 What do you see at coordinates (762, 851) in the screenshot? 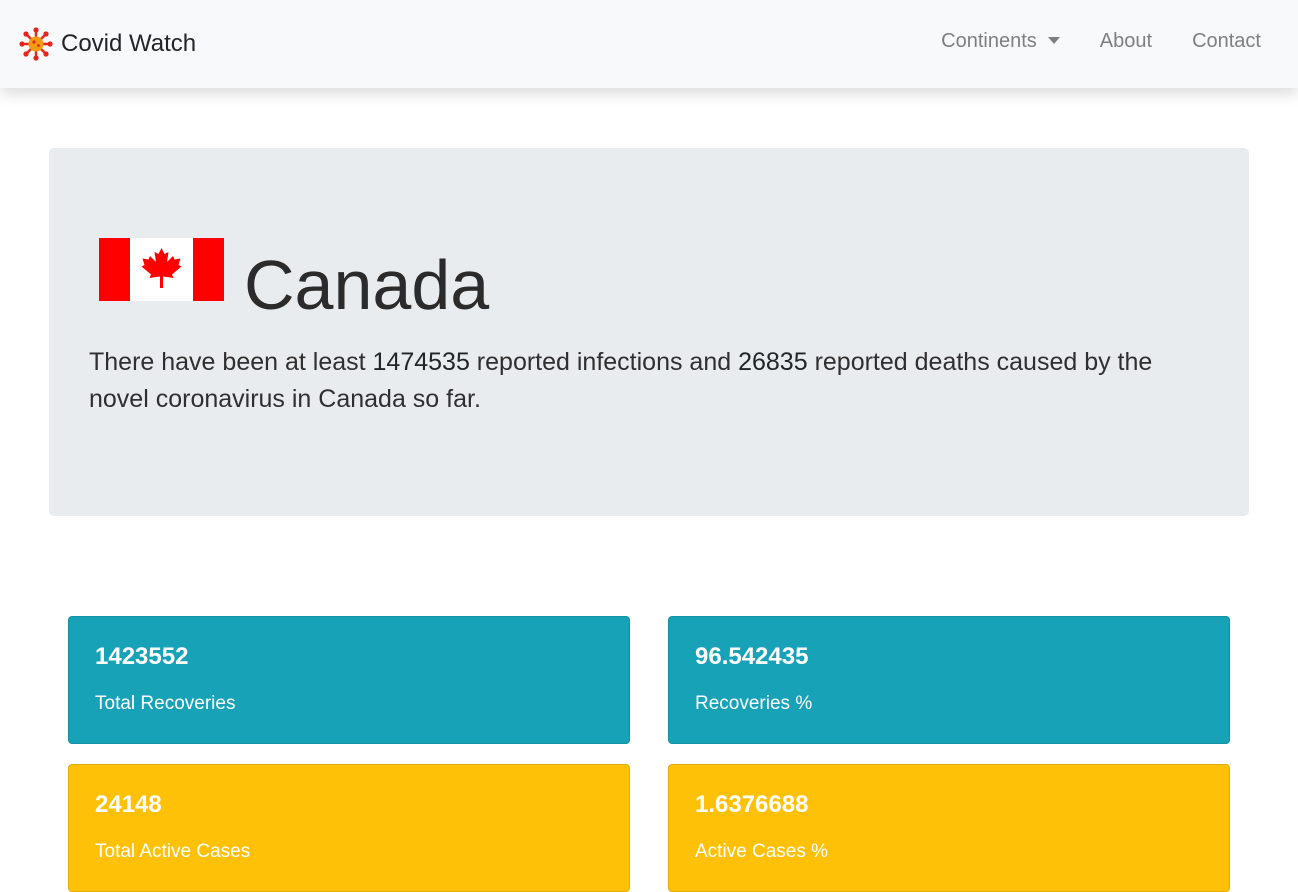
I see `active-cases-percent-label: Active Cases %` at bounding box center [762, 851].